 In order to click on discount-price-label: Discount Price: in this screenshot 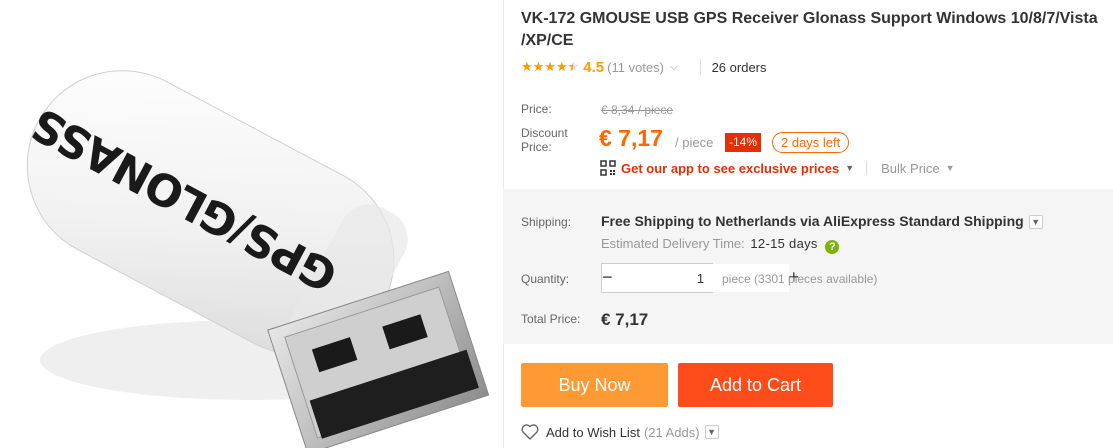, I will do `click(544, 140)`.